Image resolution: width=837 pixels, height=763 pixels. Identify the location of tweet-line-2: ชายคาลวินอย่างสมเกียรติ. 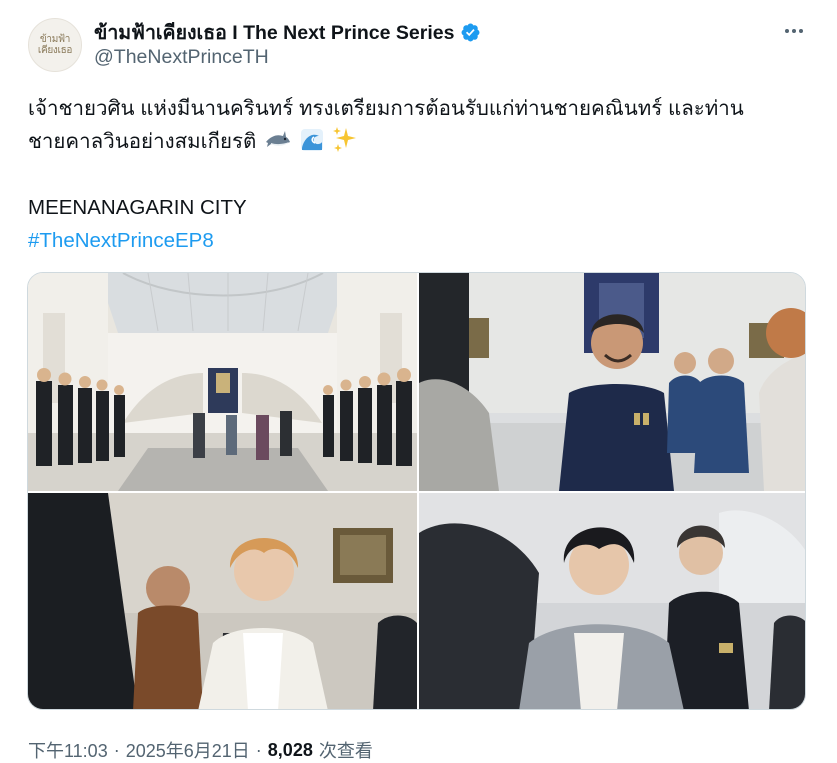
(142, 141).